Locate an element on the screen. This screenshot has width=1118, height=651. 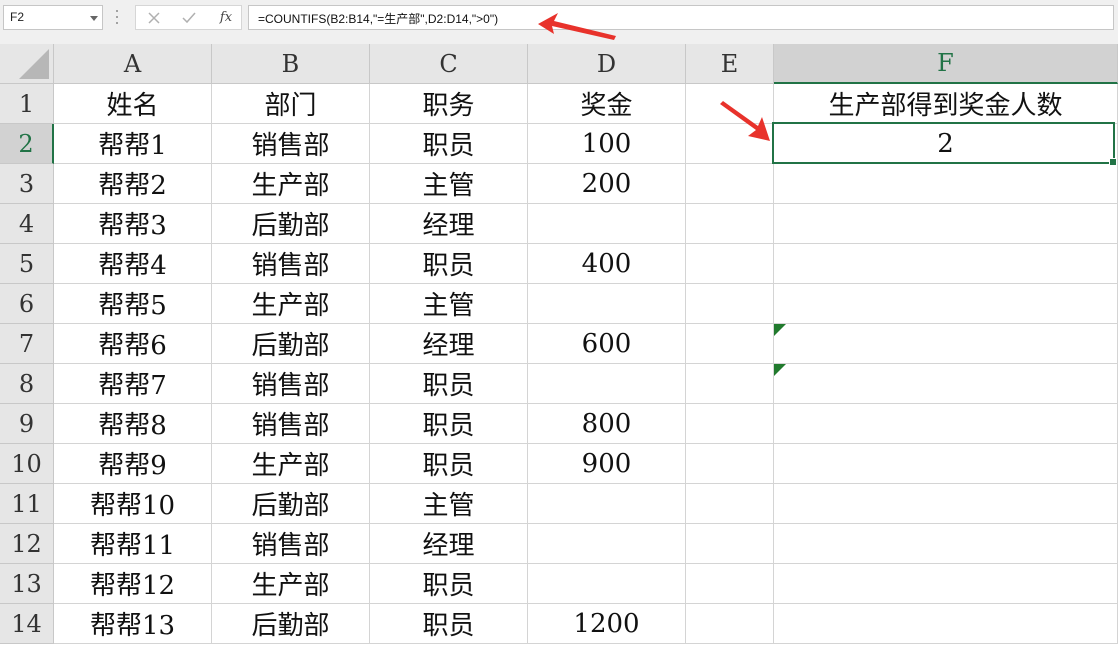
formula-bar-grip-icon is located at coordinates (116, 17).